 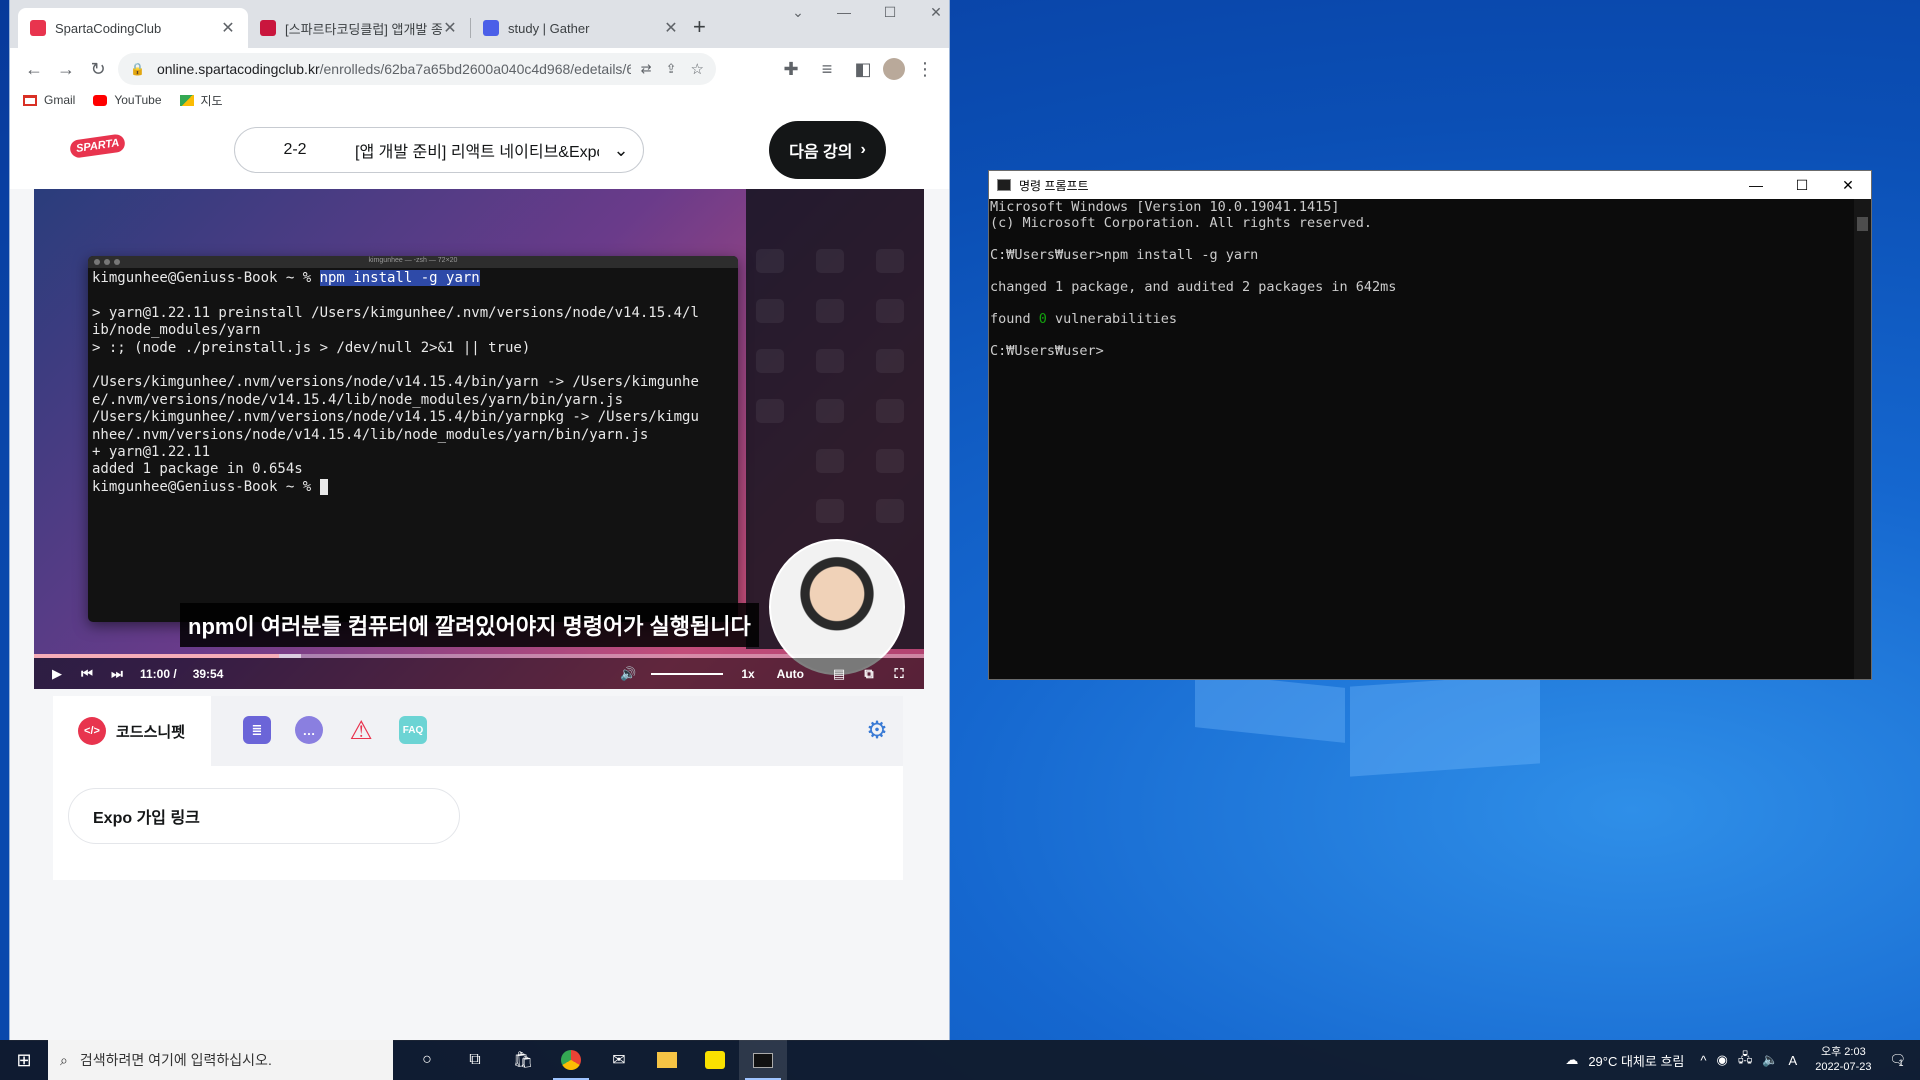 I want to click on report-warning-icon: ⚠, so click(x=361, y=730).